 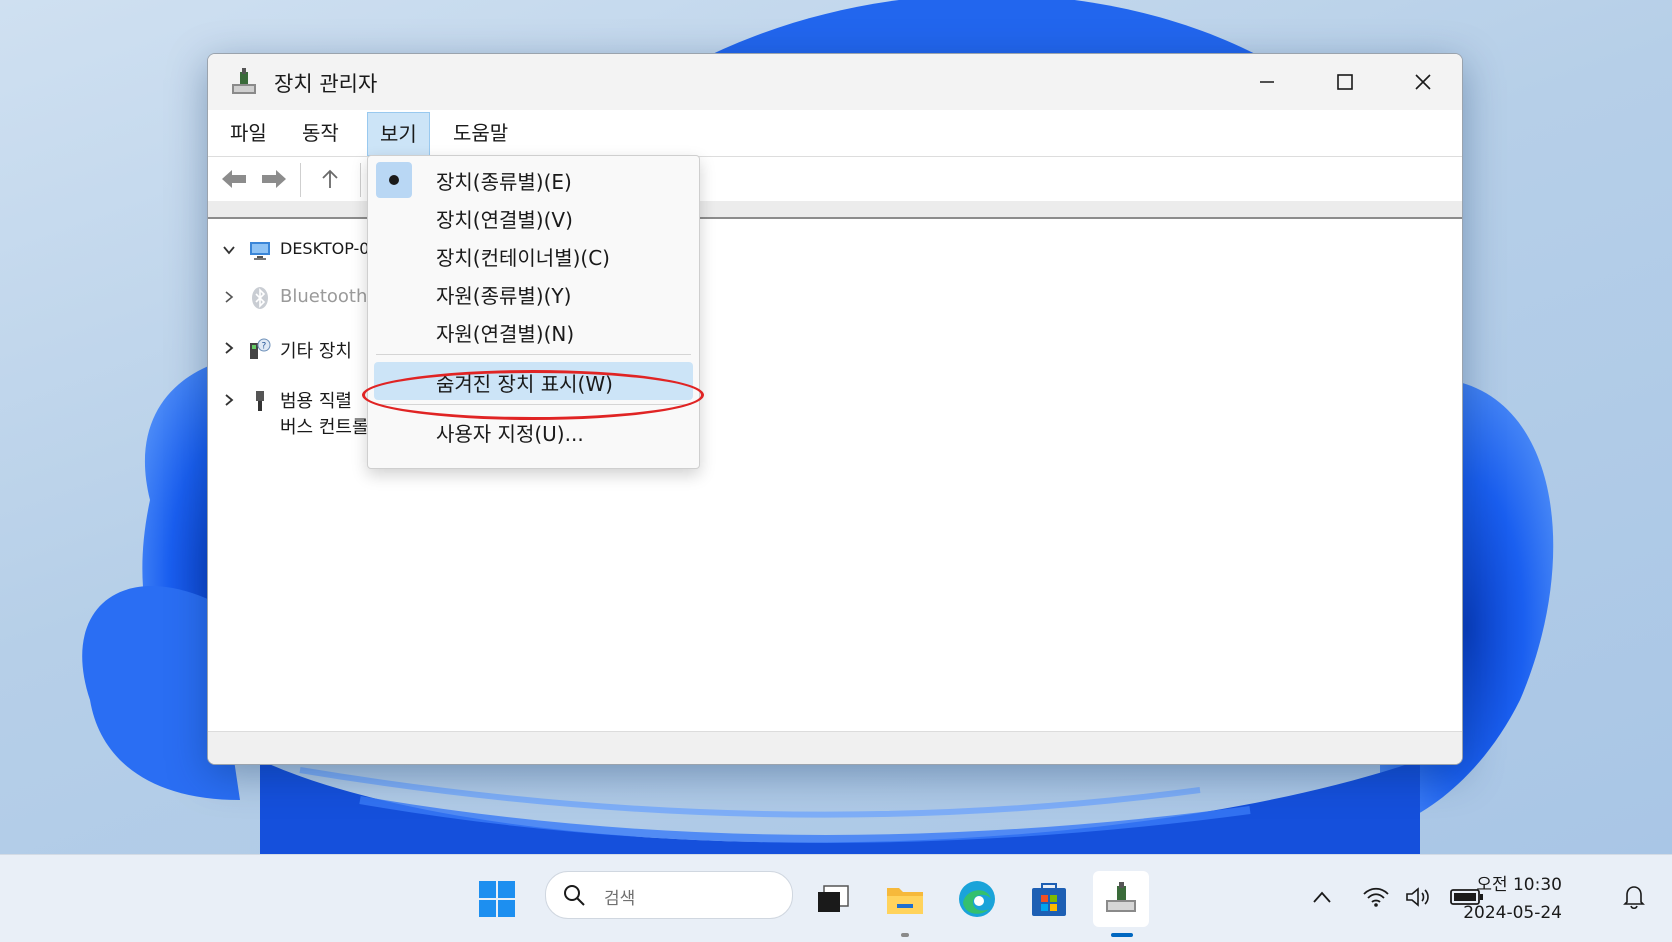 I want to click on view-menu-item-devices-by-container: 장치(컨테이너별)(C), so click(x=533, y=255).